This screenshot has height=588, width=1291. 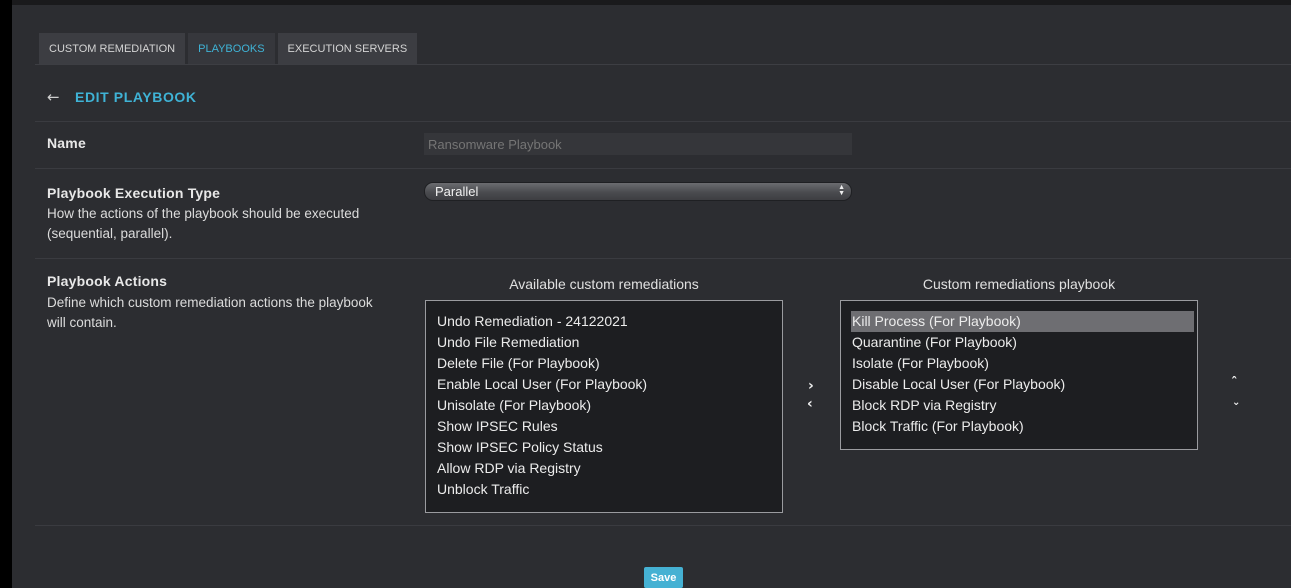 What do you see at coordinates (638, 144) in the screenshot?
I see `playbook-name-input` at bounding box center [638, 144].